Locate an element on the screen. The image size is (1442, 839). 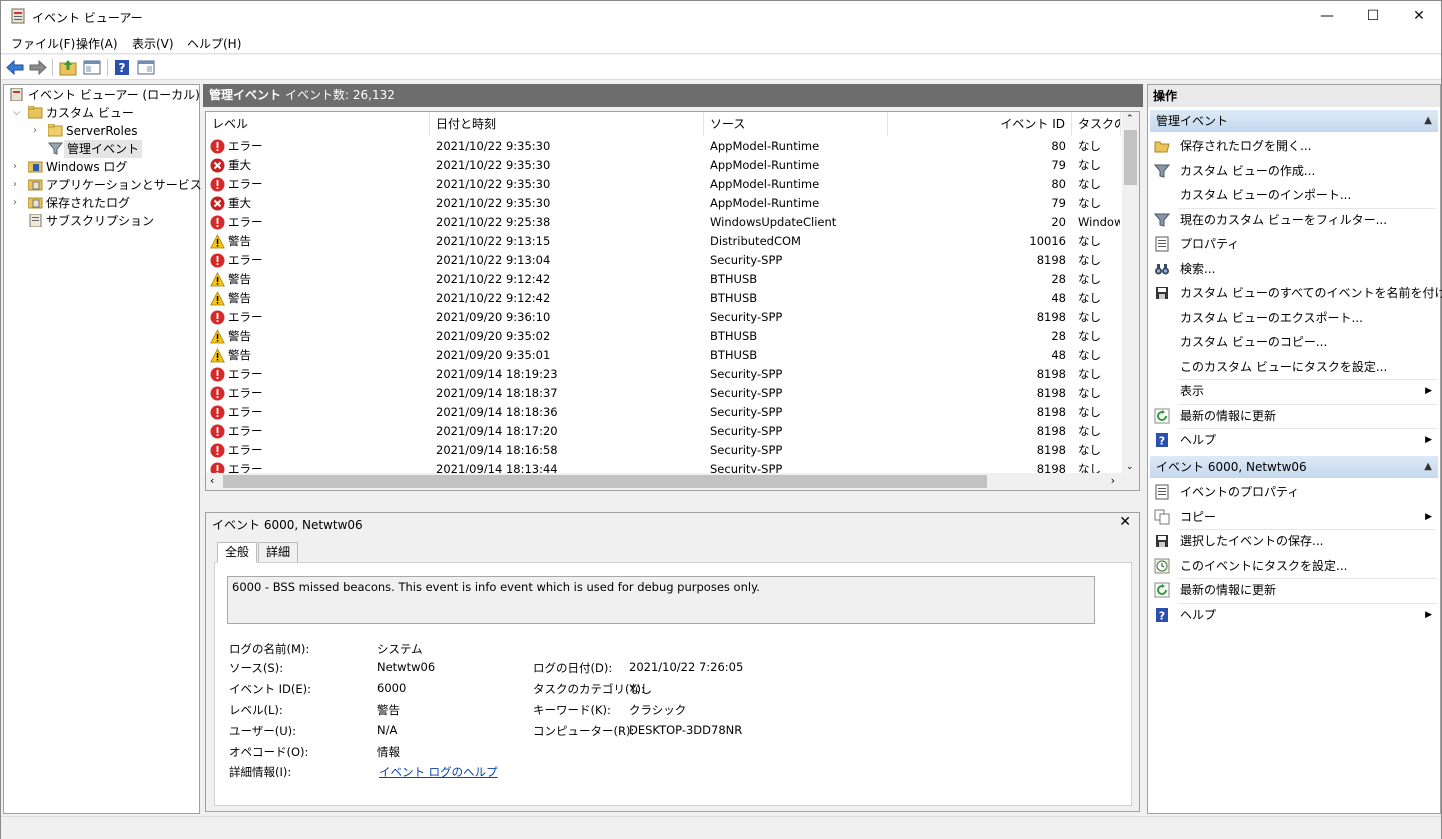
column-header-source: ソース is located at coordinates (796, 124).